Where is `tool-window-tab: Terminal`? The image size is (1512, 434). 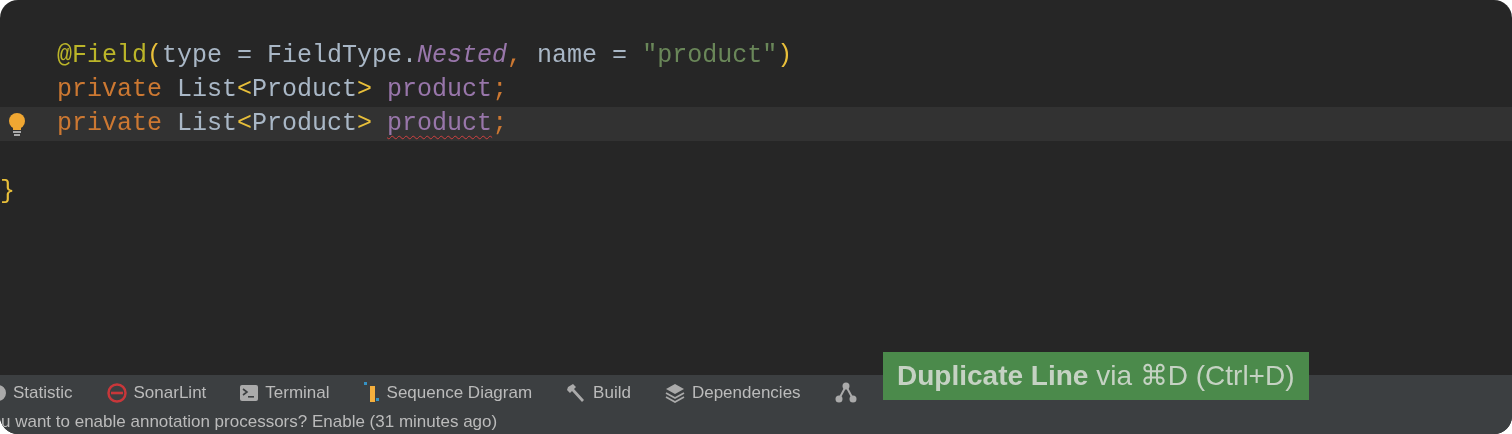 tool-window-tab: Terminal is located at coordinates (297, 392).